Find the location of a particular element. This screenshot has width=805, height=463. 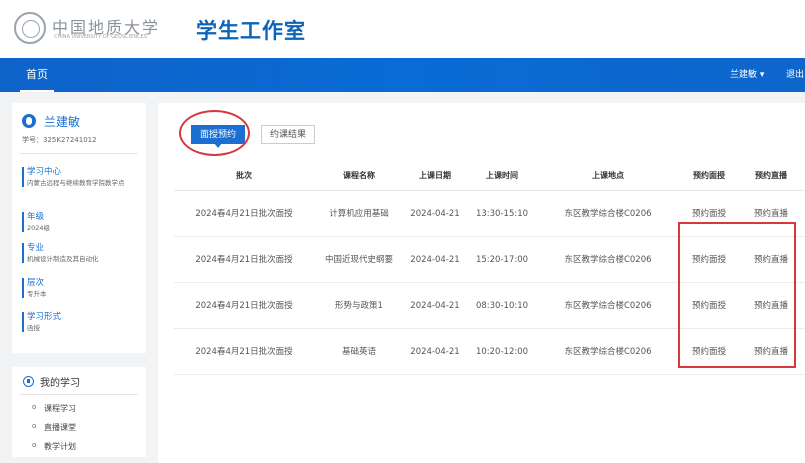

site-title: 学生工作室 is located at coordinates (251, 31).